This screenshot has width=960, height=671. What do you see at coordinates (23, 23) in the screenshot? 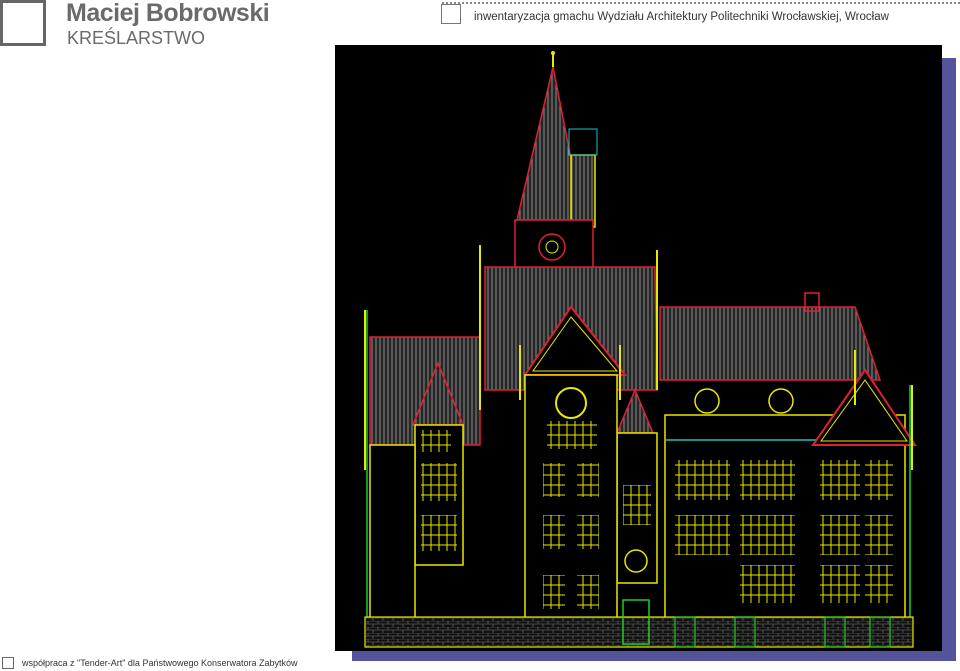
I see `logo-box` at bounding box center [23, 23].